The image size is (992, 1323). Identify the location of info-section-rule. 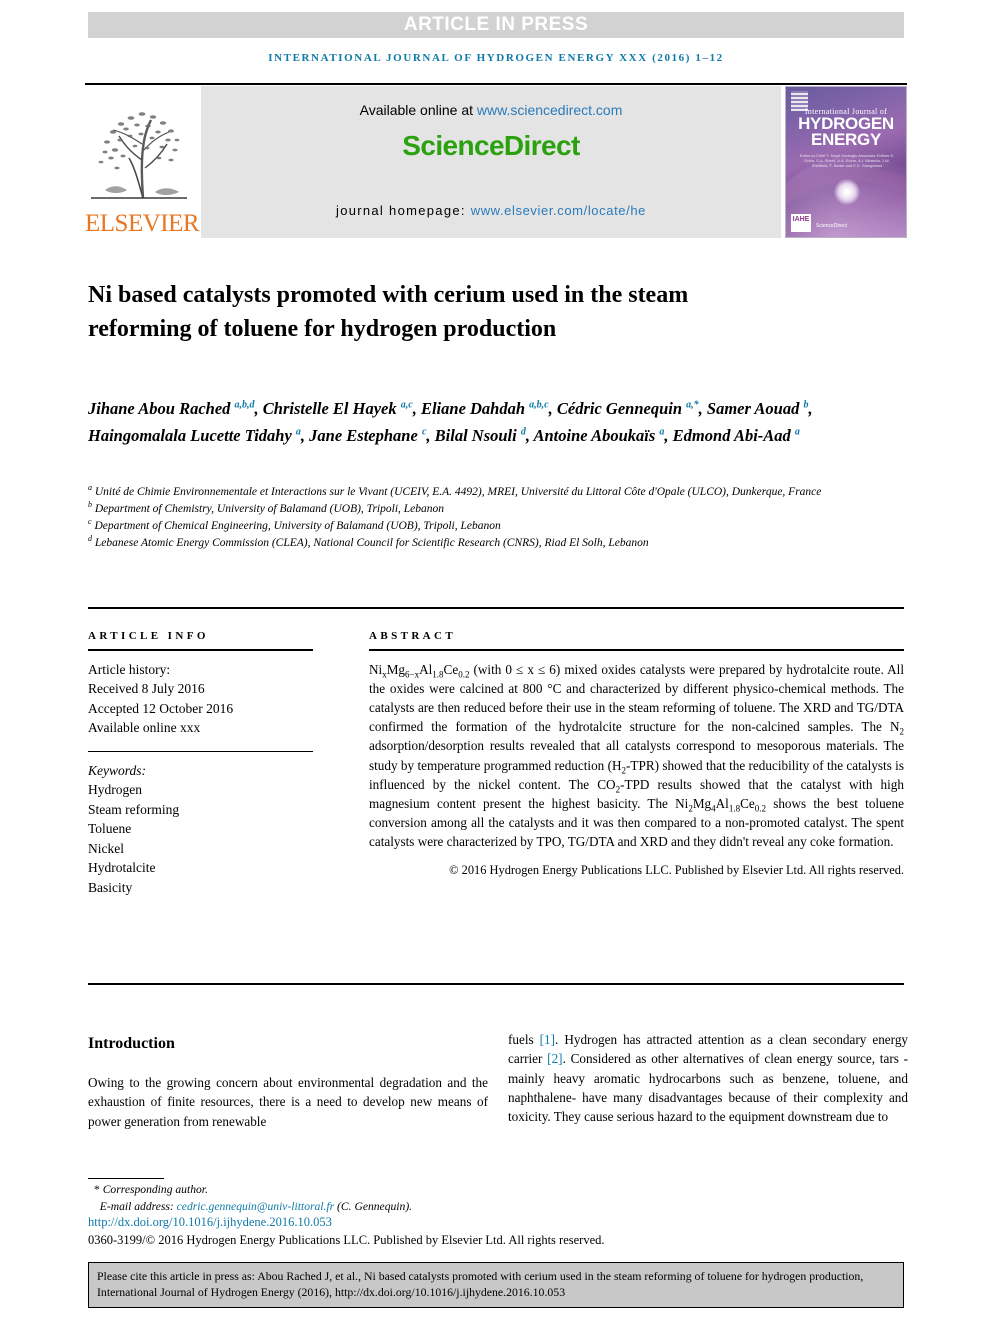
(496, 608).